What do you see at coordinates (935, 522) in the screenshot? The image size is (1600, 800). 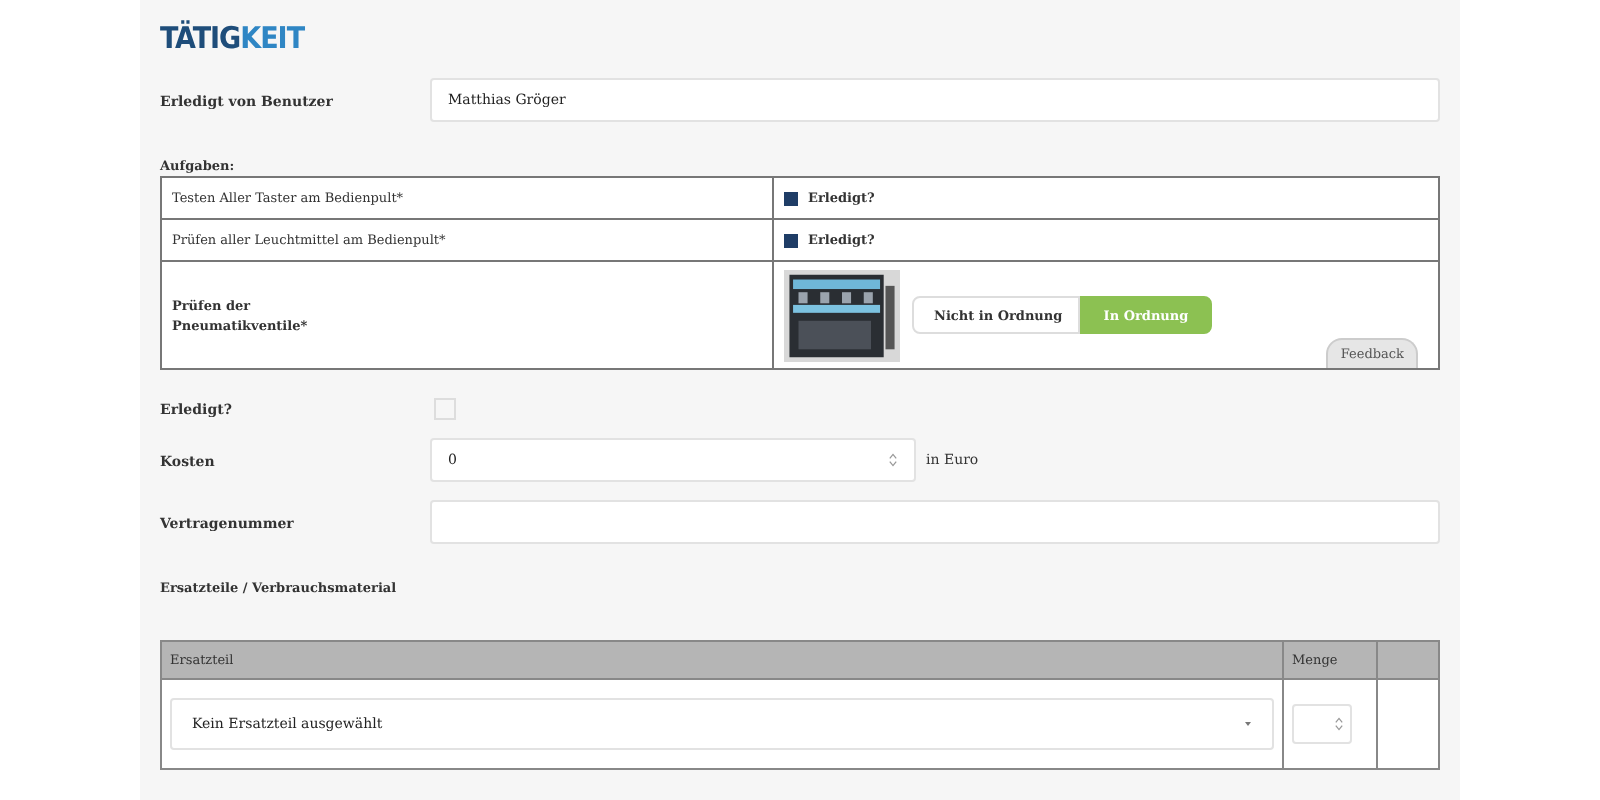 I see `contract-field` at bounding box center [935, 522].